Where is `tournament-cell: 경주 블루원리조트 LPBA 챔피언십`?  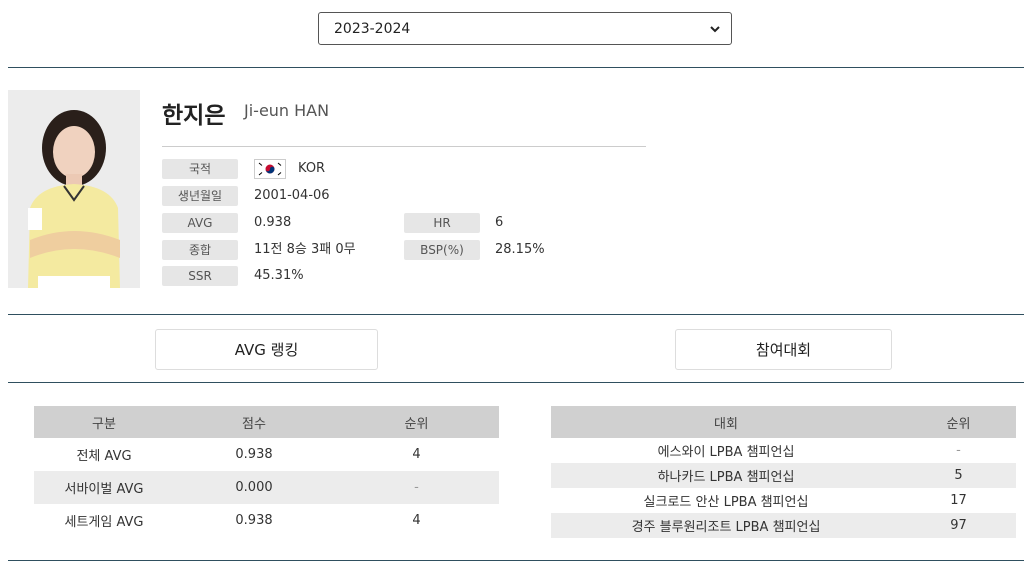 tournament-cell: 경주 블루원리조트 LPBA 챔피언십 is located at coordinates (726, 525).